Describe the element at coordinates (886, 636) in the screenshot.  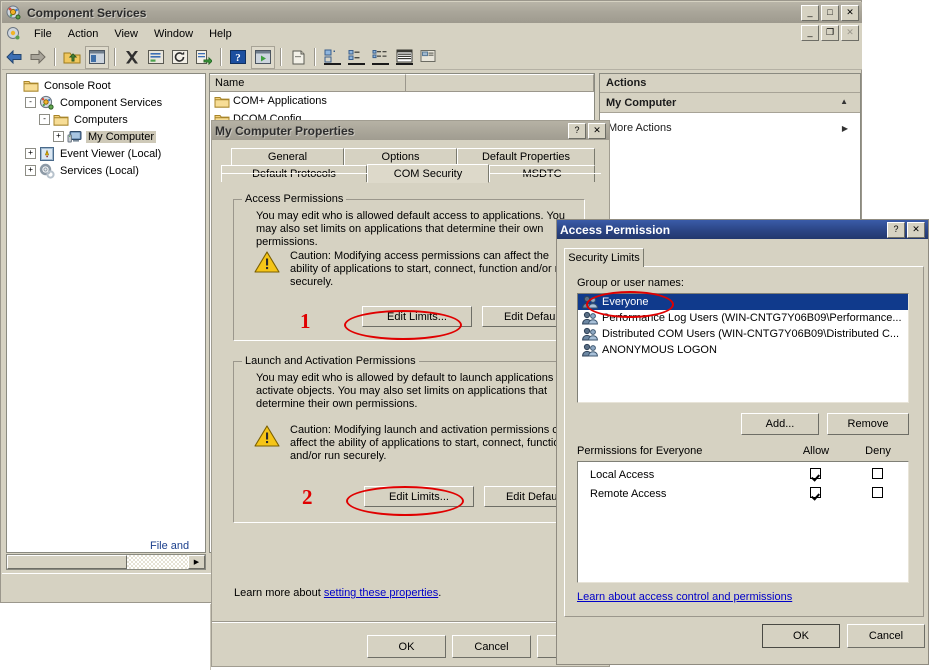
I see `access-permission-cancel-button: Cancel` at that location.